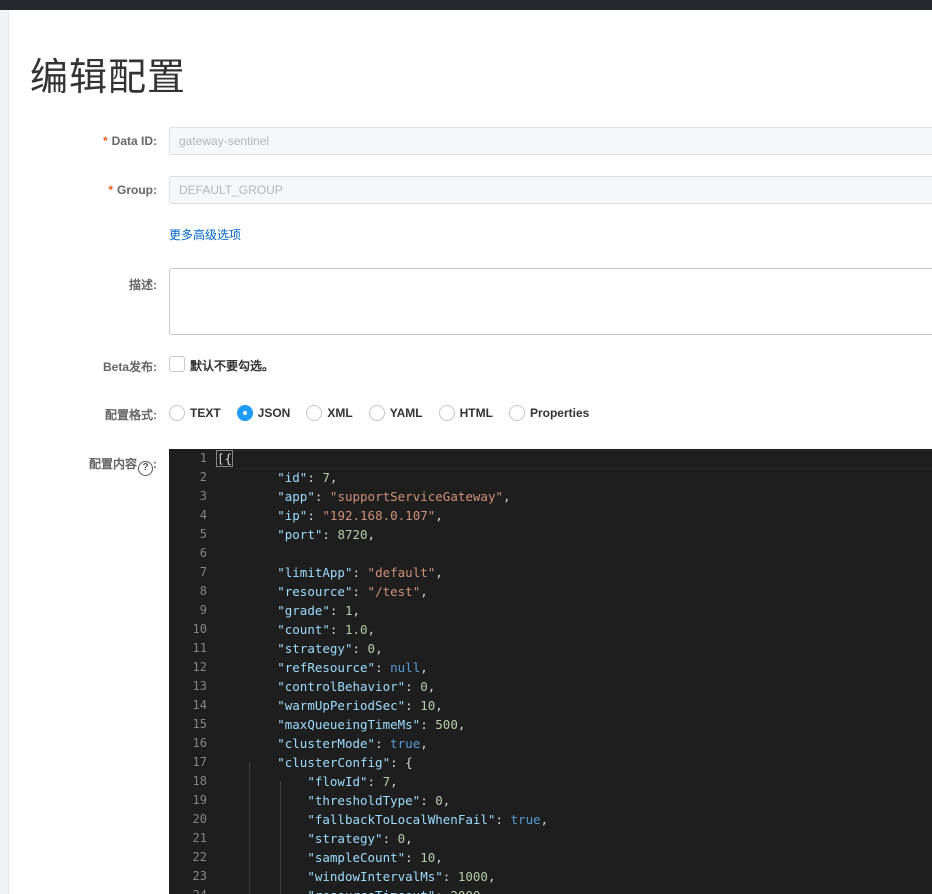 Image resolution: width=932 pixels, height=894 pixels. What do you see at coordinates (379, 800) in the screenshot?
I see `code-line: "thresholdType": 0,` at bounding box center [379, 800].